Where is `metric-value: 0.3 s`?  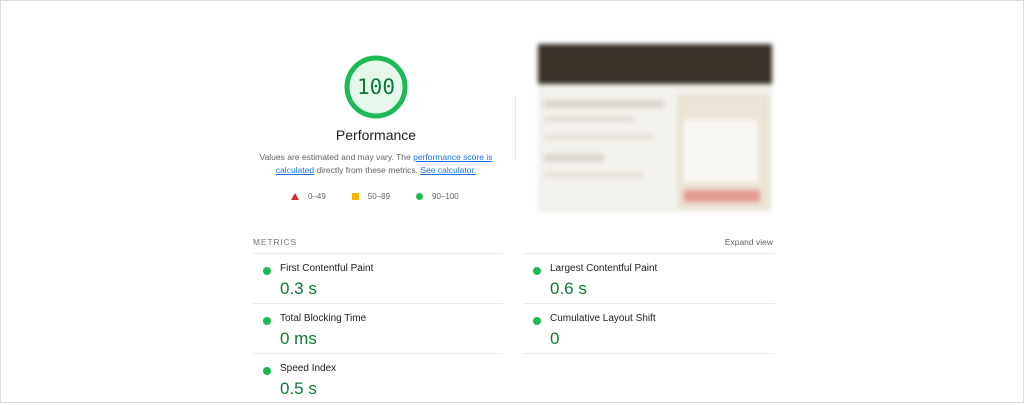
metric-value: 0.3 s is located at coordinates (298, 288).